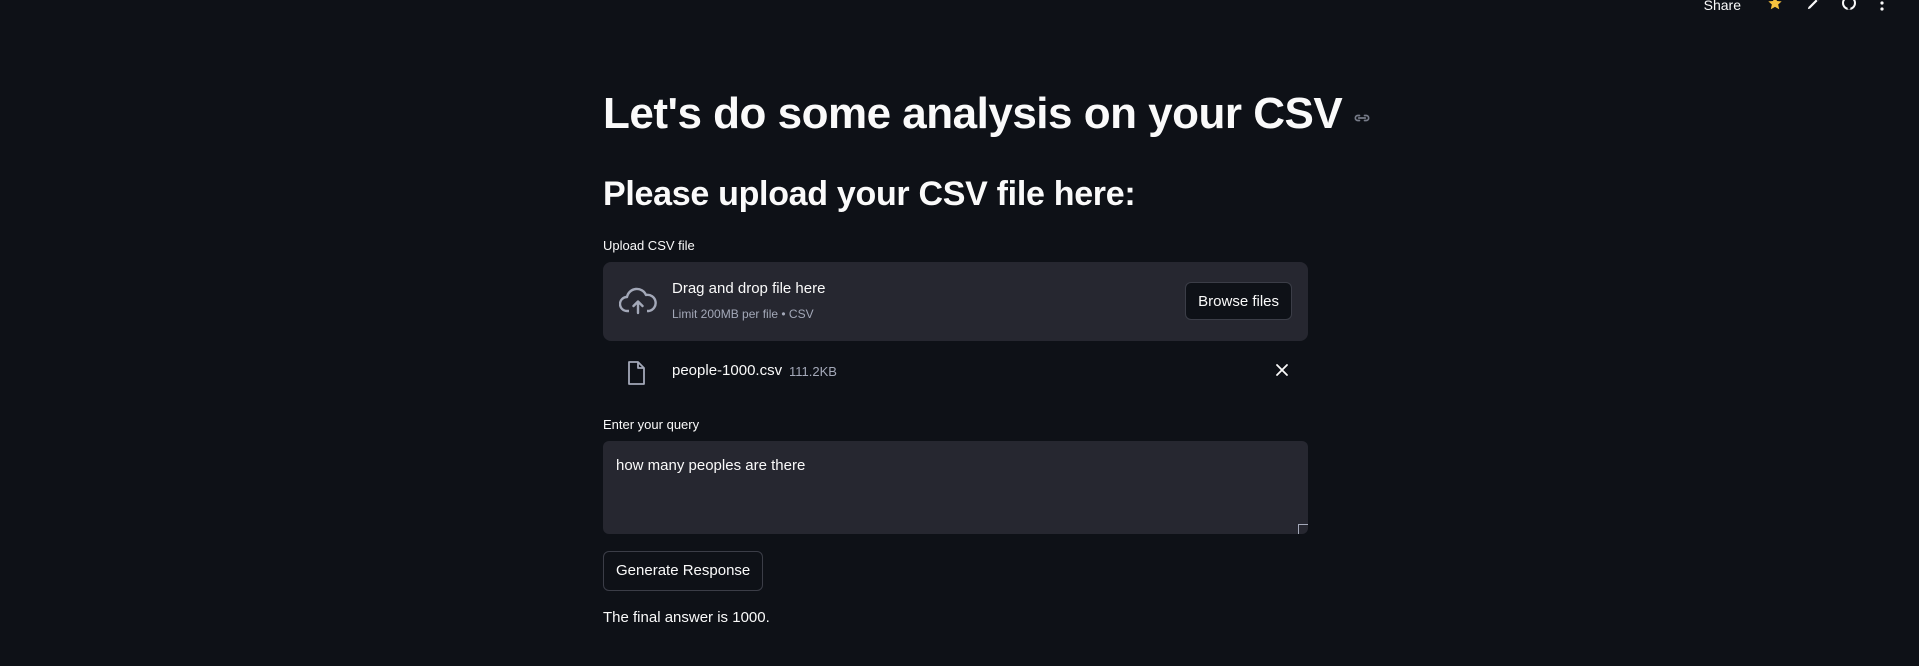  What do you see at coordinates (638, 301) in the screenshot?
I see `cloud-upload-icon` at bounding box center [638, 301].